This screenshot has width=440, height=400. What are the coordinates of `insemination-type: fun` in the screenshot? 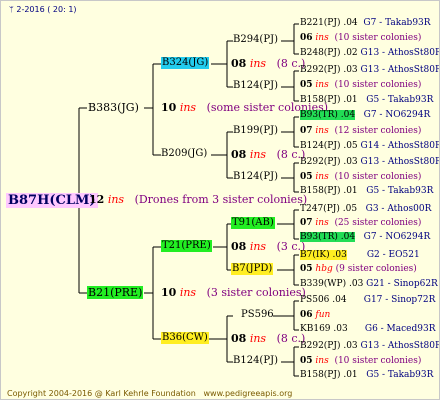 It's located at (323, 315).